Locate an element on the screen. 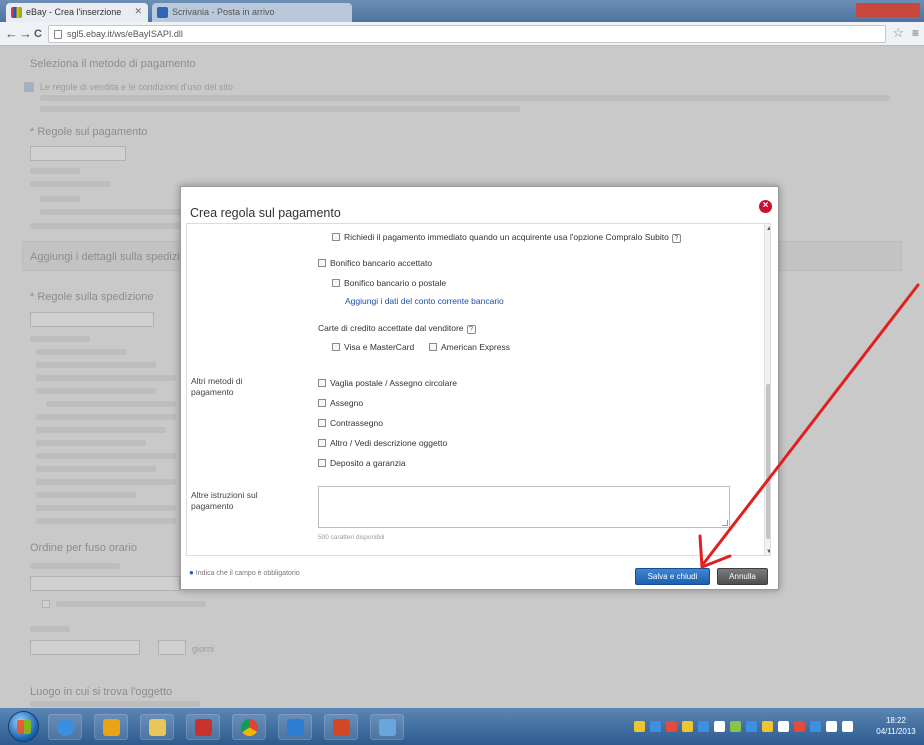 Image resolution: width=924 pixels, height=745 pixels. taskbar-powerpoint is located at coordinates (341, 727).